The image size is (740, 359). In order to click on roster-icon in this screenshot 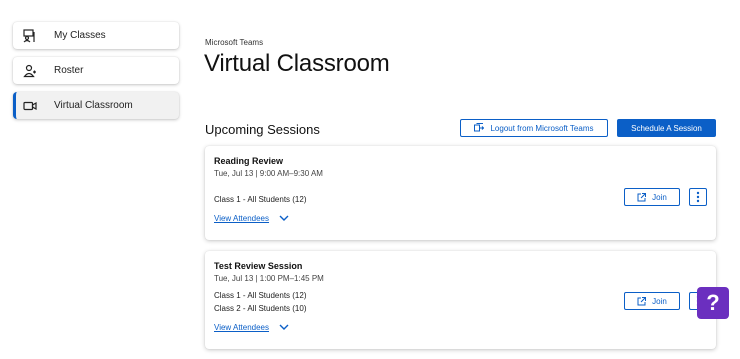, I will do `click(30, 71)`.